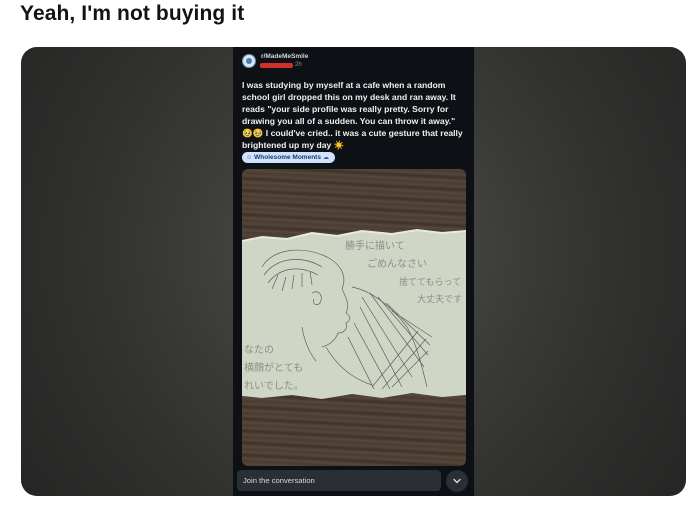  I want to click on note-line: 横顔がとても, so click(273, 367).